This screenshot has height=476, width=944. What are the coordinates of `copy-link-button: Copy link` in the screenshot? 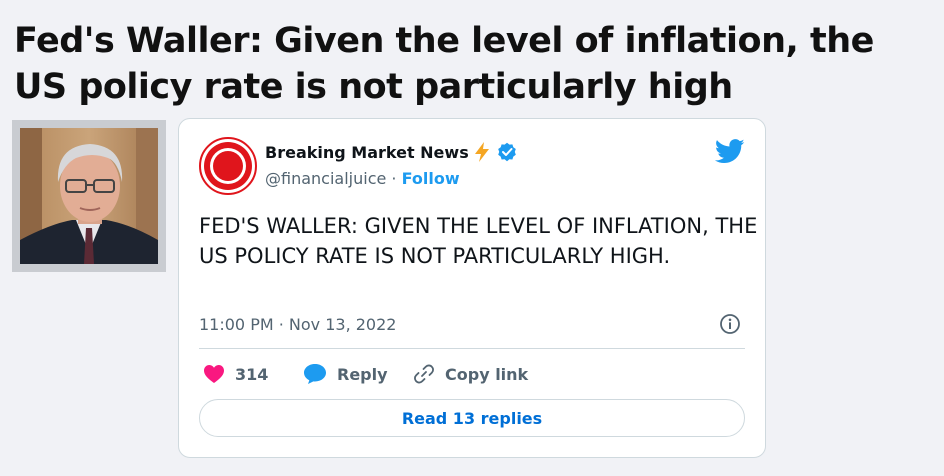 It's located at (470, 374).